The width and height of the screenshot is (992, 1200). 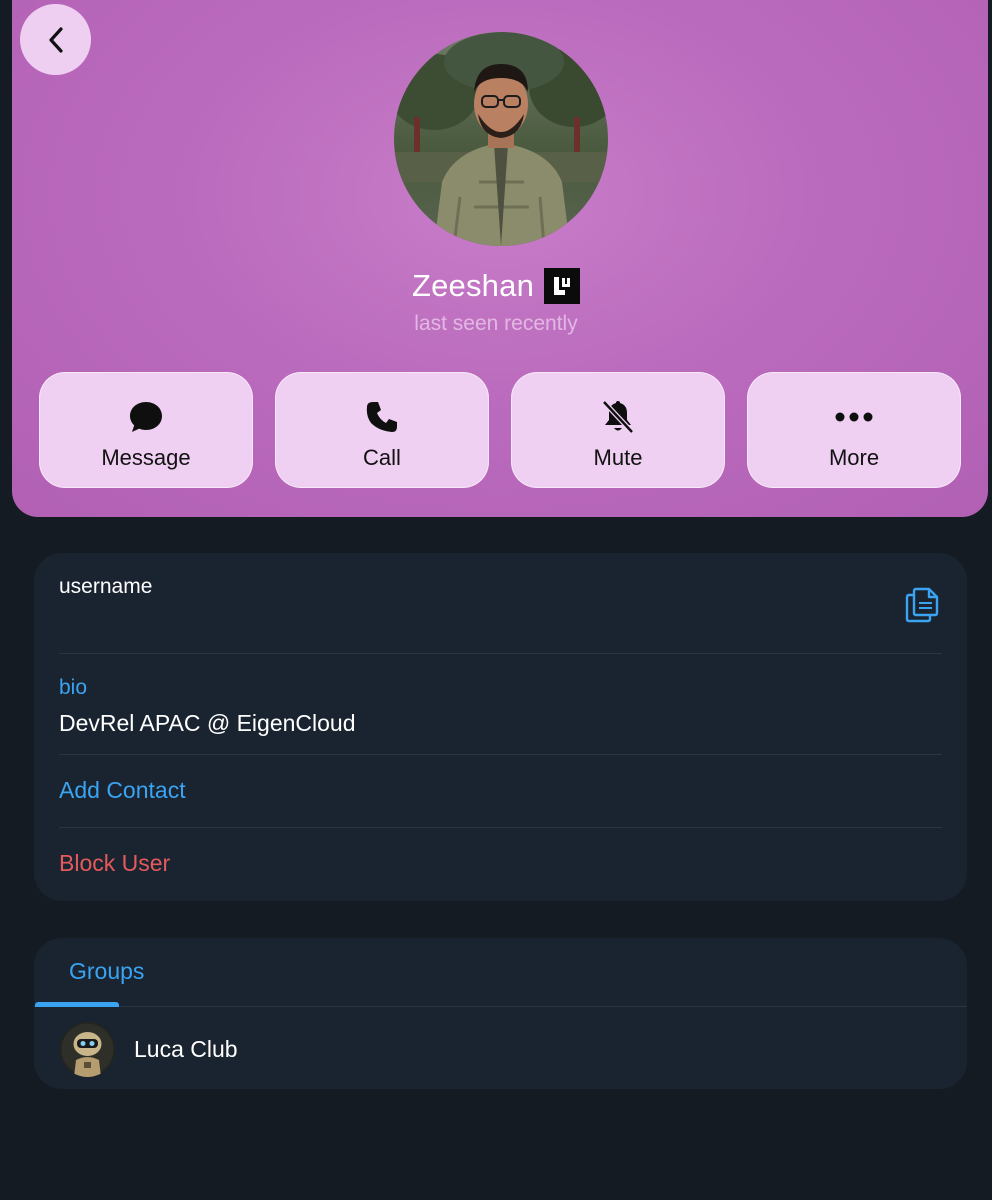 I want to click on profile-name-row: Zeeshan, so click(x=496, y=286).